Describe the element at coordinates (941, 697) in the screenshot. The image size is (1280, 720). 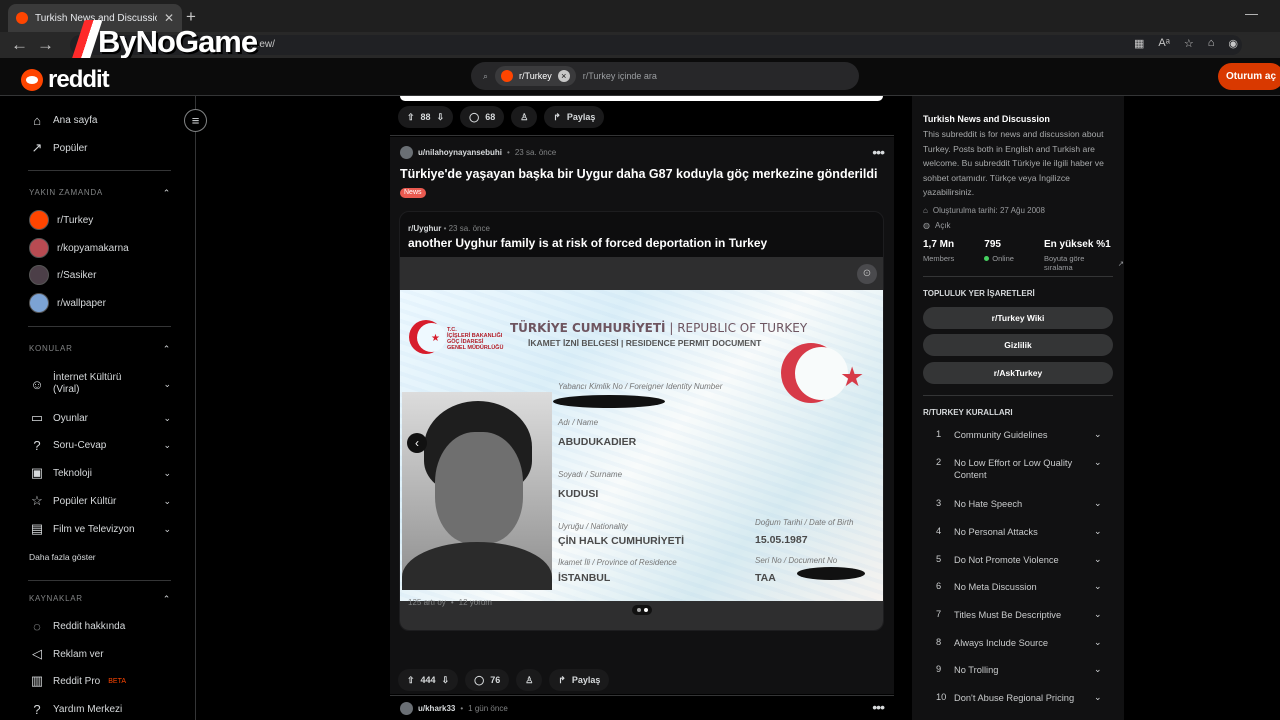
I see `rule-number: 10` at that location.